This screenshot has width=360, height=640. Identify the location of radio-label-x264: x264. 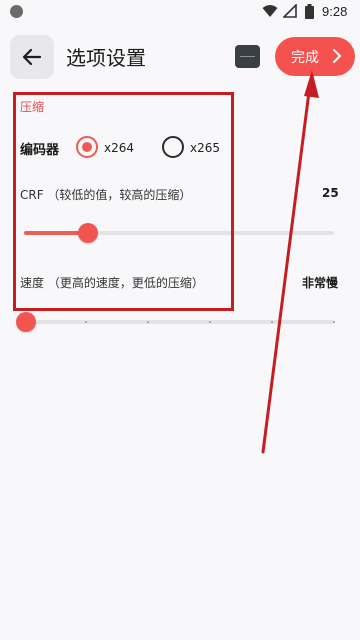
(119, 148).